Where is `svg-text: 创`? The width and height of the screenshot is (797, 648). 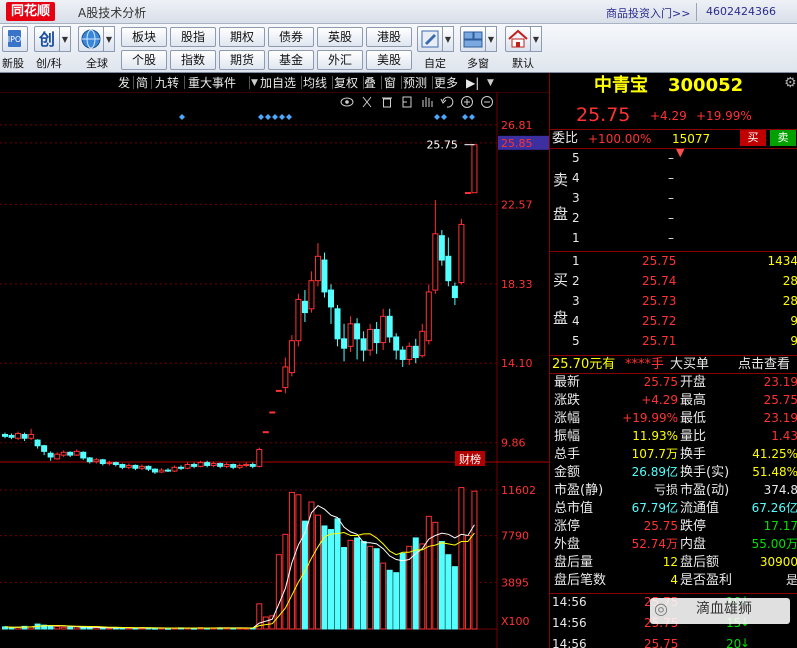 svg-text: 创 is located at coordinates (46, 39).